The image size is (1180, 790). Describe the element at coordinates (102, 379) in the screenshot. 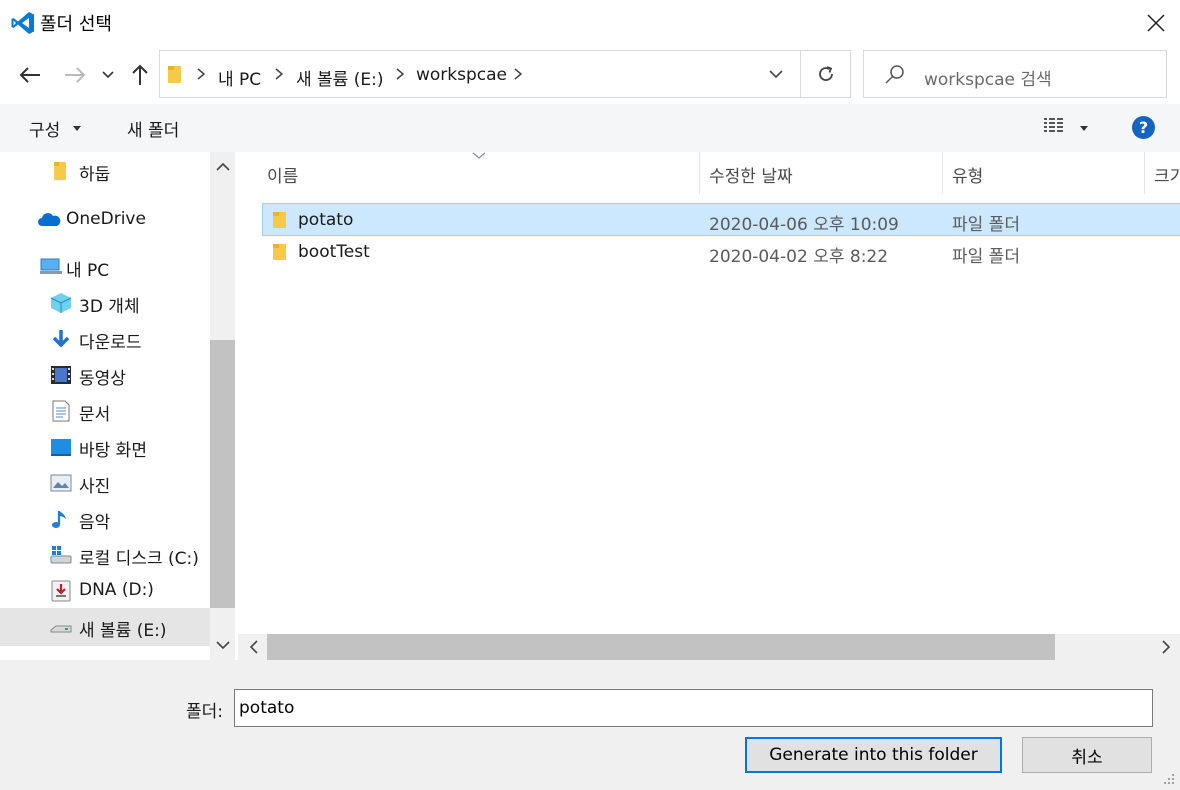

I see `sidebar-item-label: 동영상` at that location.